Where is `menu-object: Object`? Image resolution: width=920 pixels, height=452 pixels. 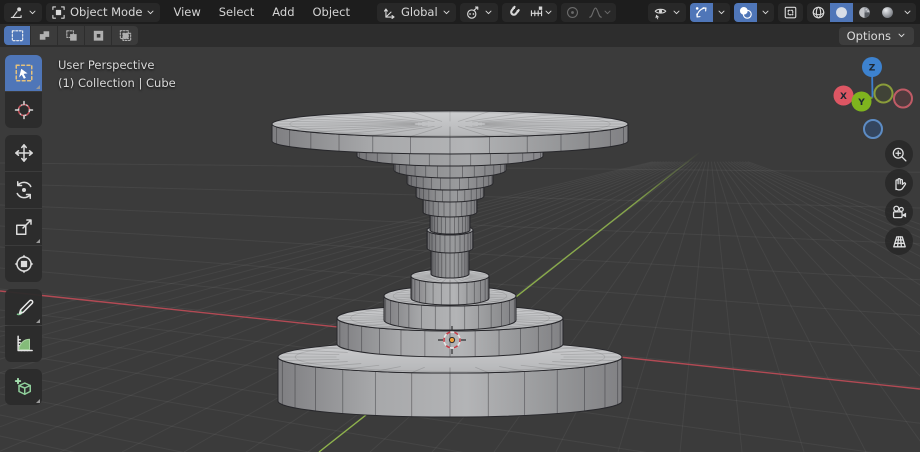
menu-object: Object is located at coordinates (331, 12).